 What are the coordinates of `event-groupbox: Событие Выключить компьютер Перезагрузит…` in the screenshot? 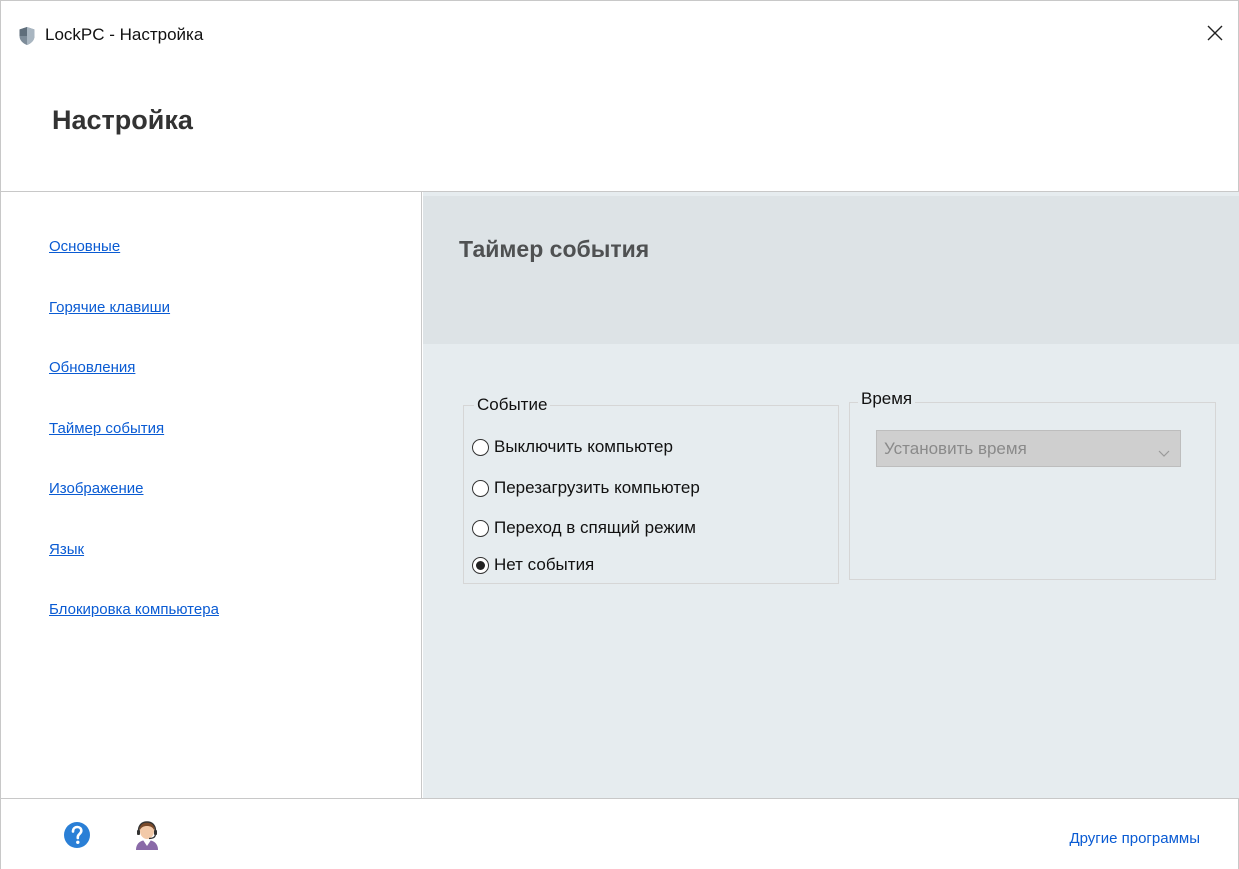 It's located at (651, 489).